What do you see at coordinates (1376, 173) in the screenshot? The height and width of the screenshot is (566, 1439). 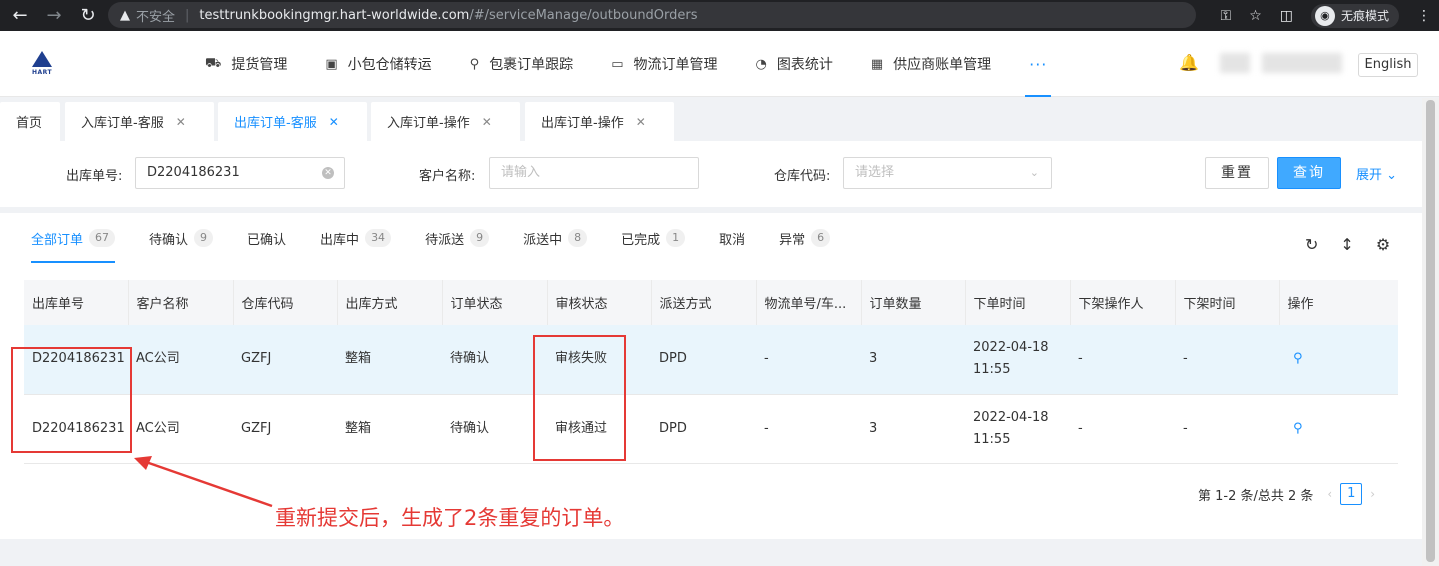 I see `expand-toggle: 展开 ⌄` at bounding box center [1376, 173].